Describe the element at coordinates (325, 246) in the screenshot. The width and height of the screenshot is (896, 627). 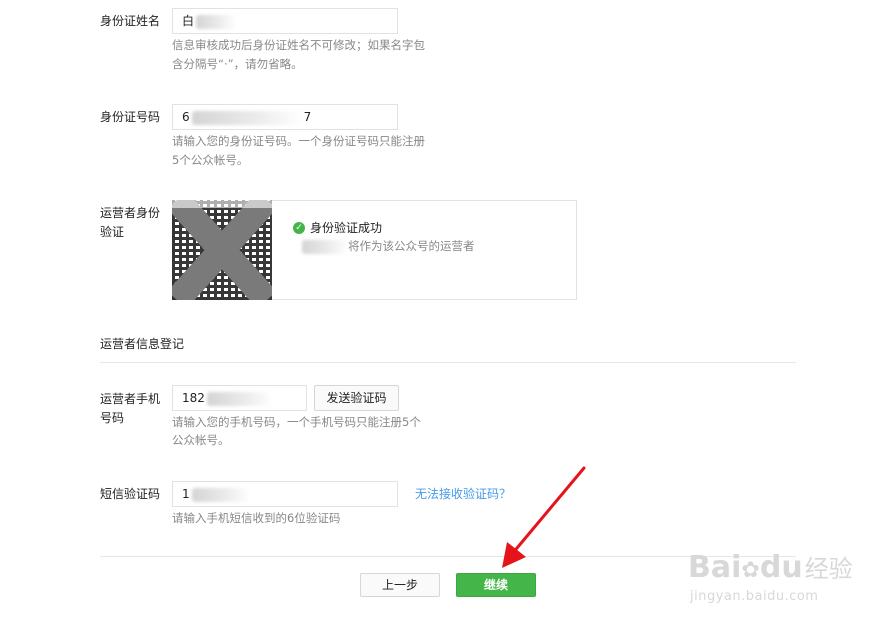
I see `operator-name-blur` at that location.